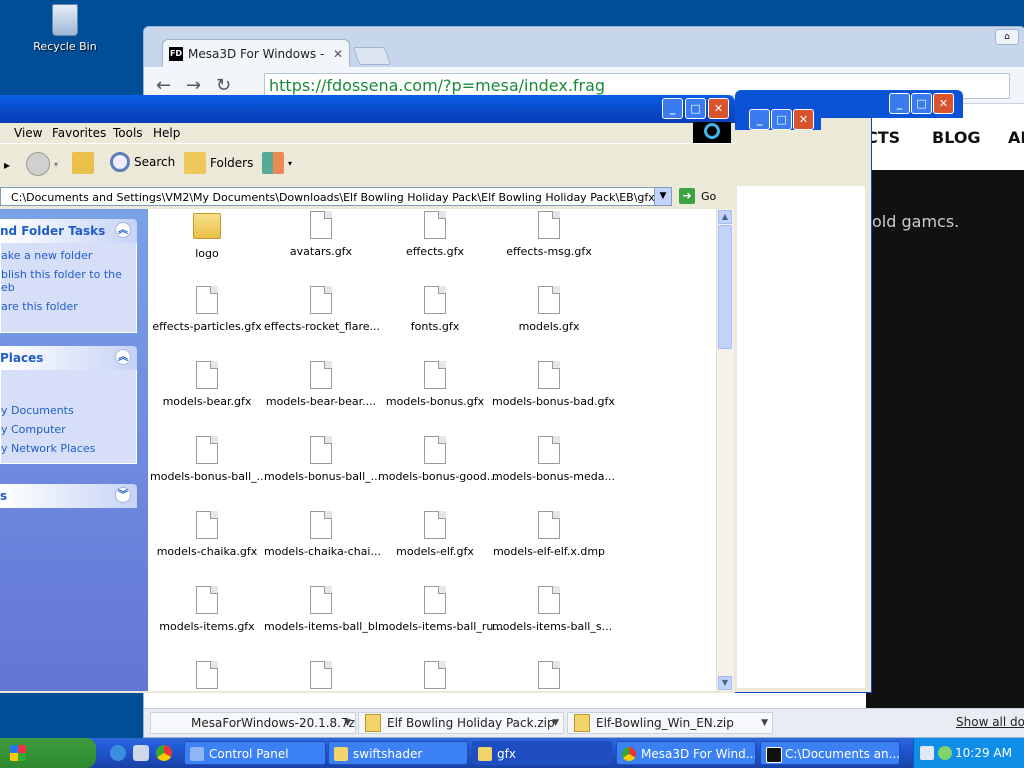  Describe the element at coordinates (398, 753) in the screenshot. I see `taskbar-item-swiftshader: swiftshader` at that location.